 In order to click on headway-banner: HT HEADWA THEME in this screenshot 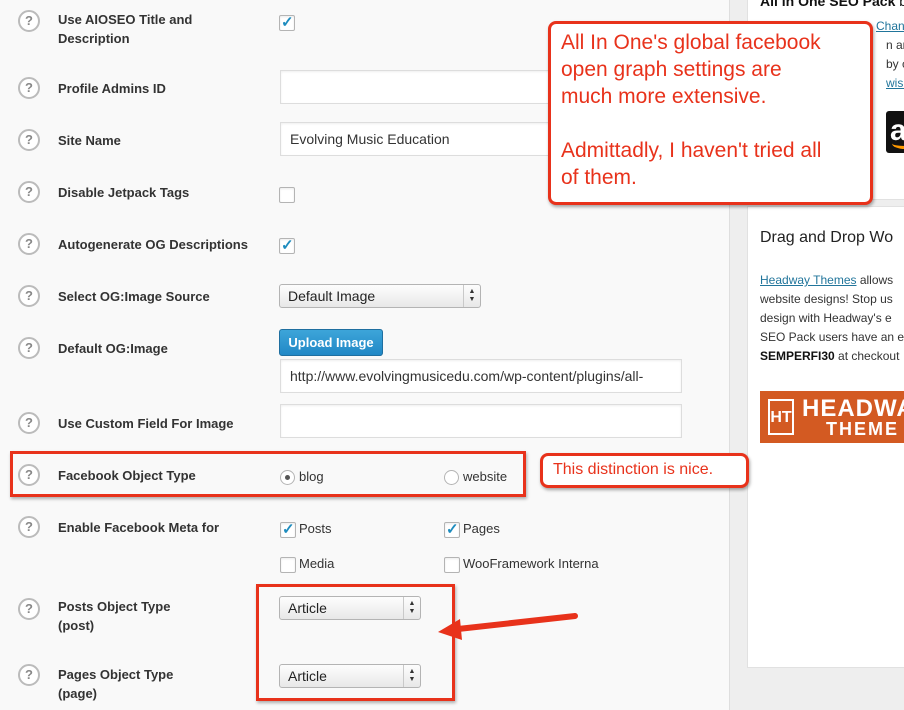, I will do `click(832, 417)`.